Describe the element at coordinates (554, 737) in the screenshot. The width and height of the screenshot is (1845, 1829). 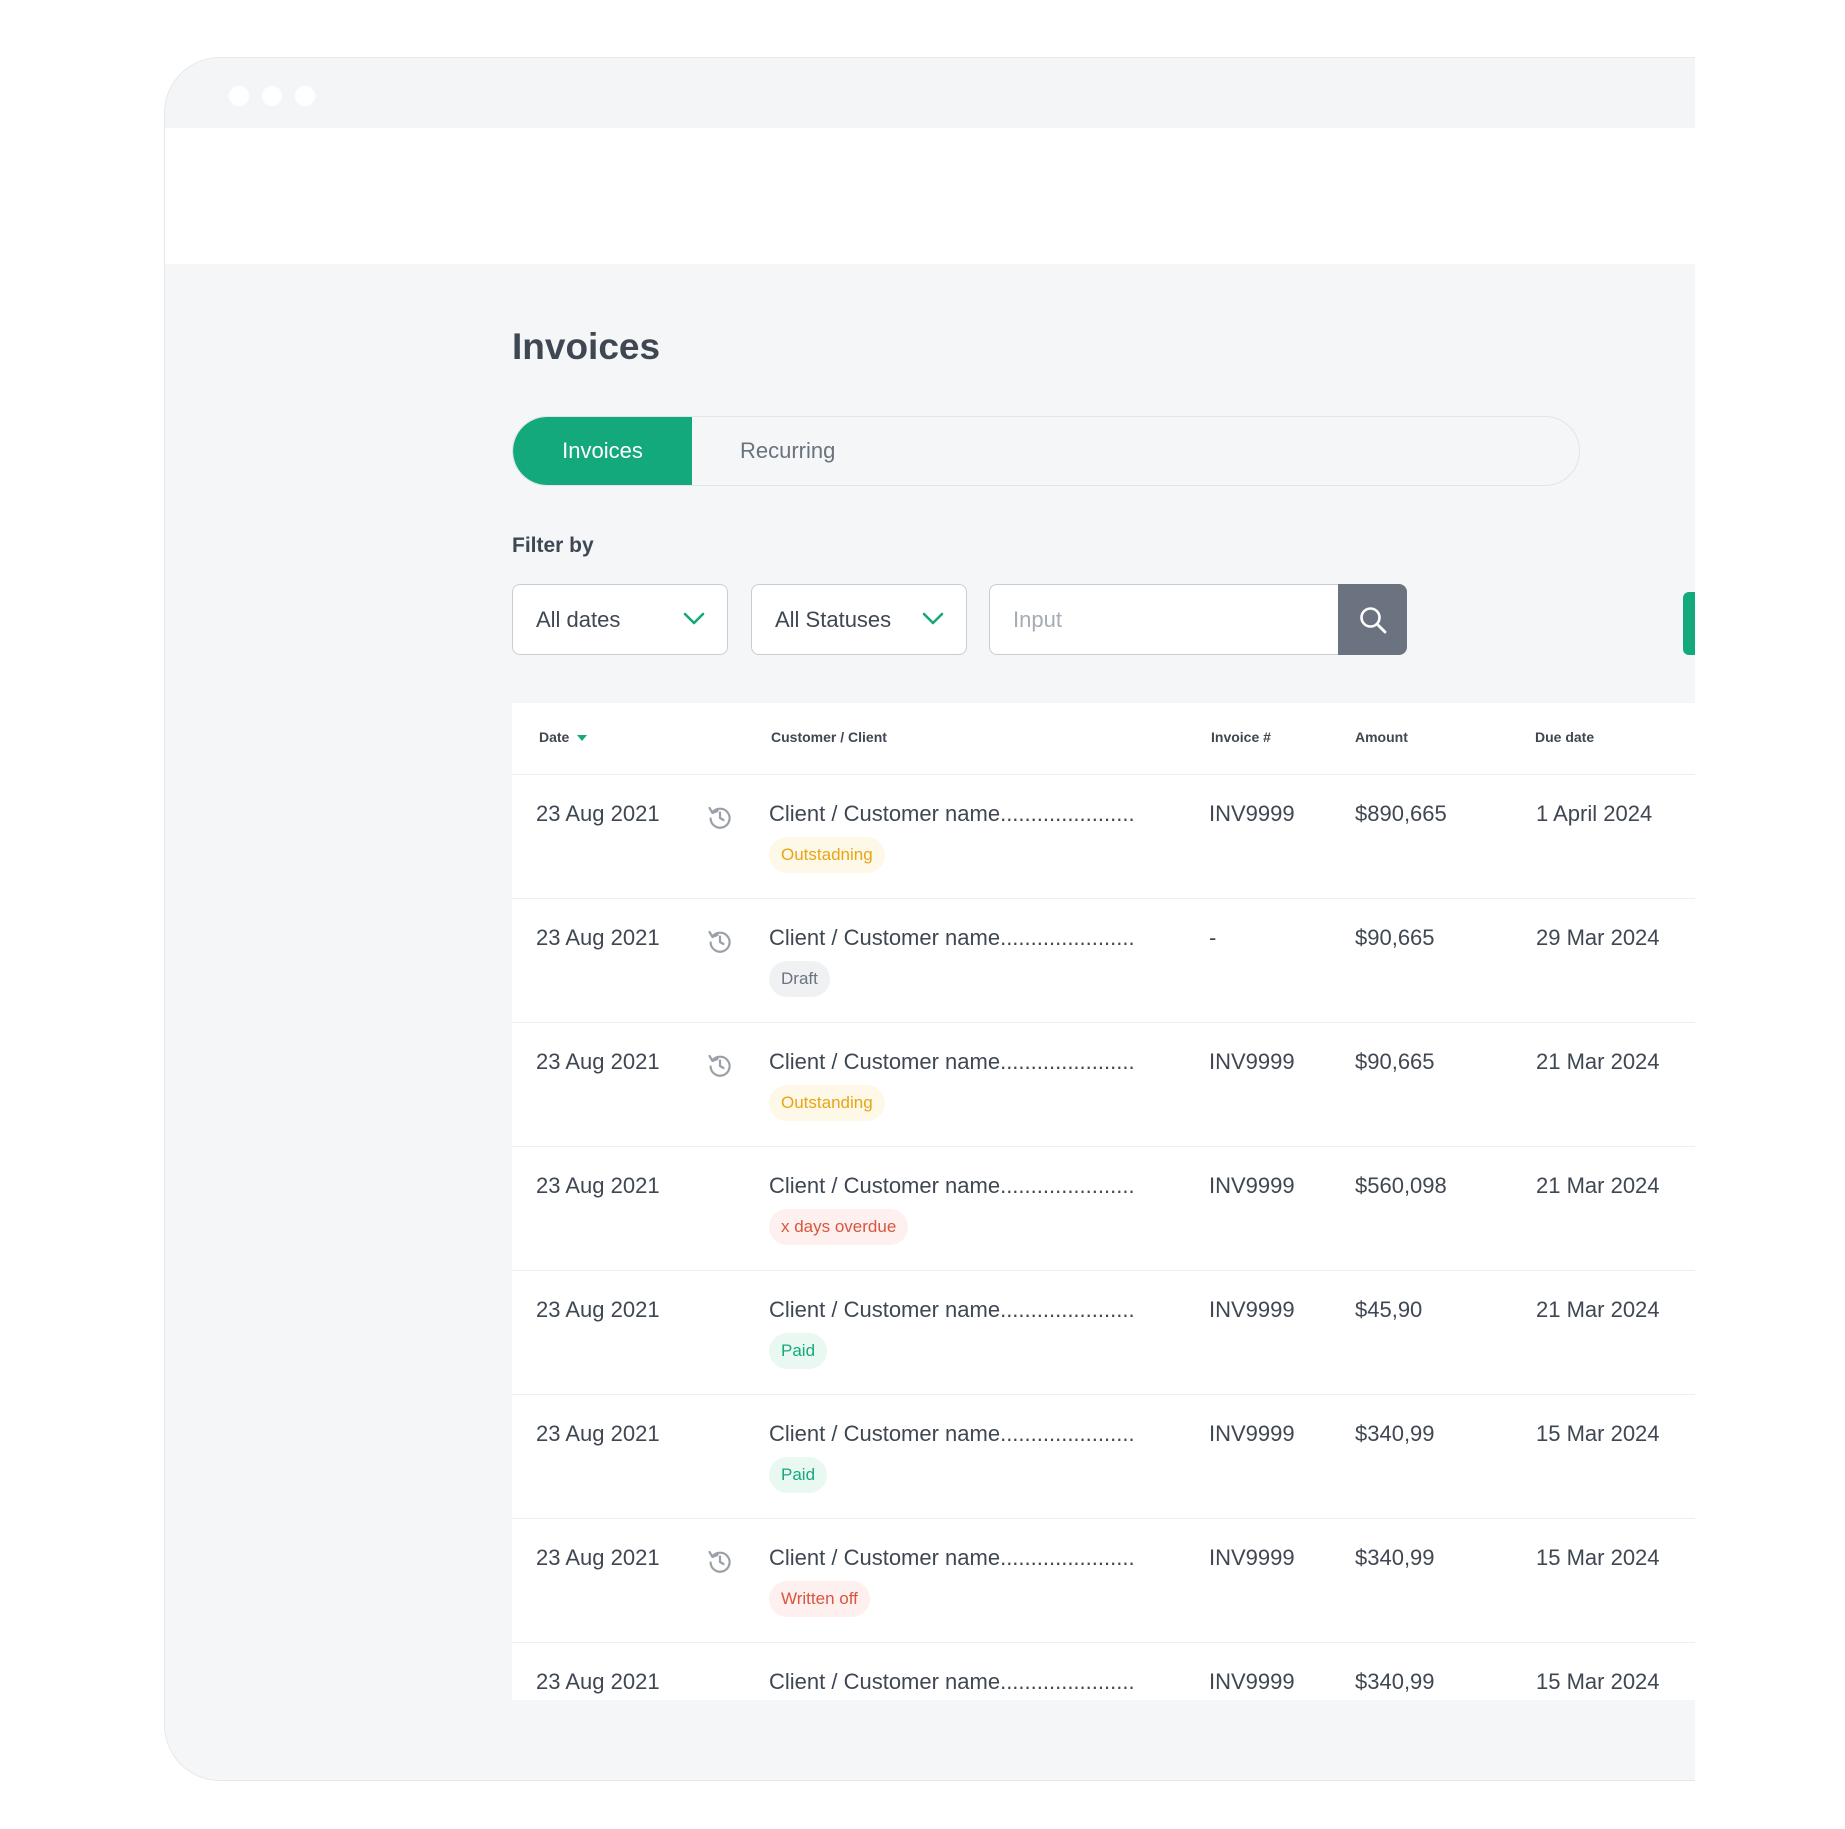
I see `column-header-label: Date` at that location.